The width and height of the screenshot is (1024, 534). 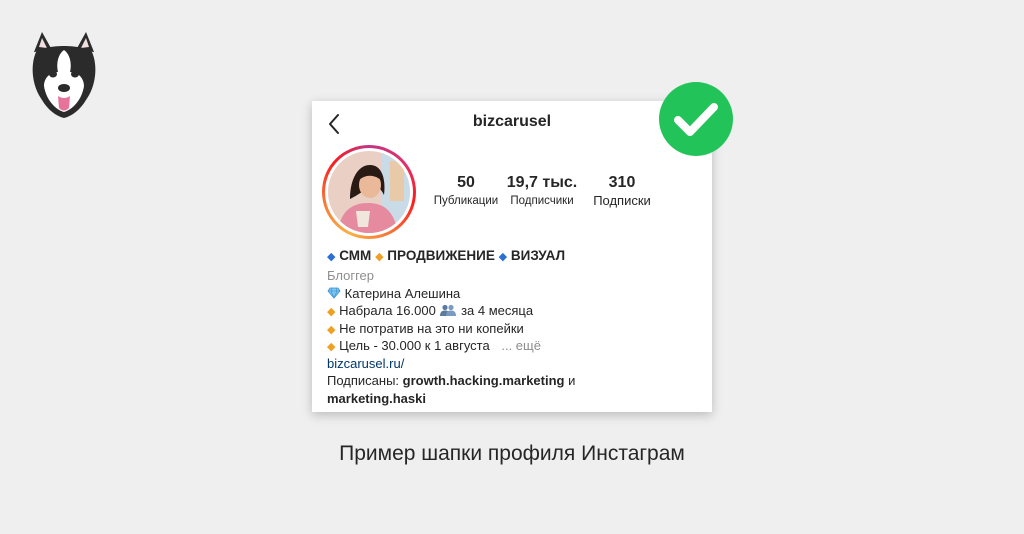 I want to click on bio-name-line: Катерина Алешина, so click(x=514, y=294).